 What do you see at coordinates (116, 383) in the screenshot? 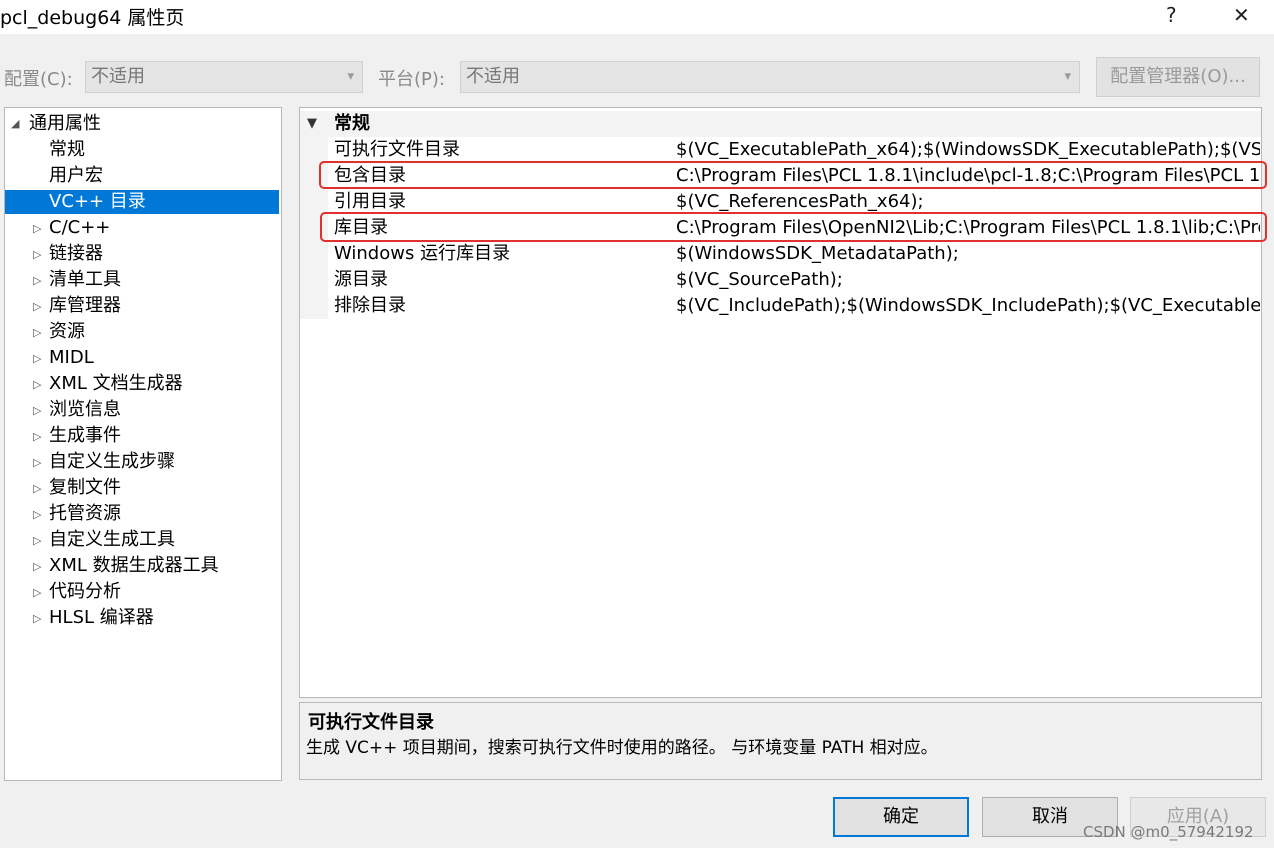
I see `tree-item-label: XML 文档生成器` at bounding box center [116, 383].